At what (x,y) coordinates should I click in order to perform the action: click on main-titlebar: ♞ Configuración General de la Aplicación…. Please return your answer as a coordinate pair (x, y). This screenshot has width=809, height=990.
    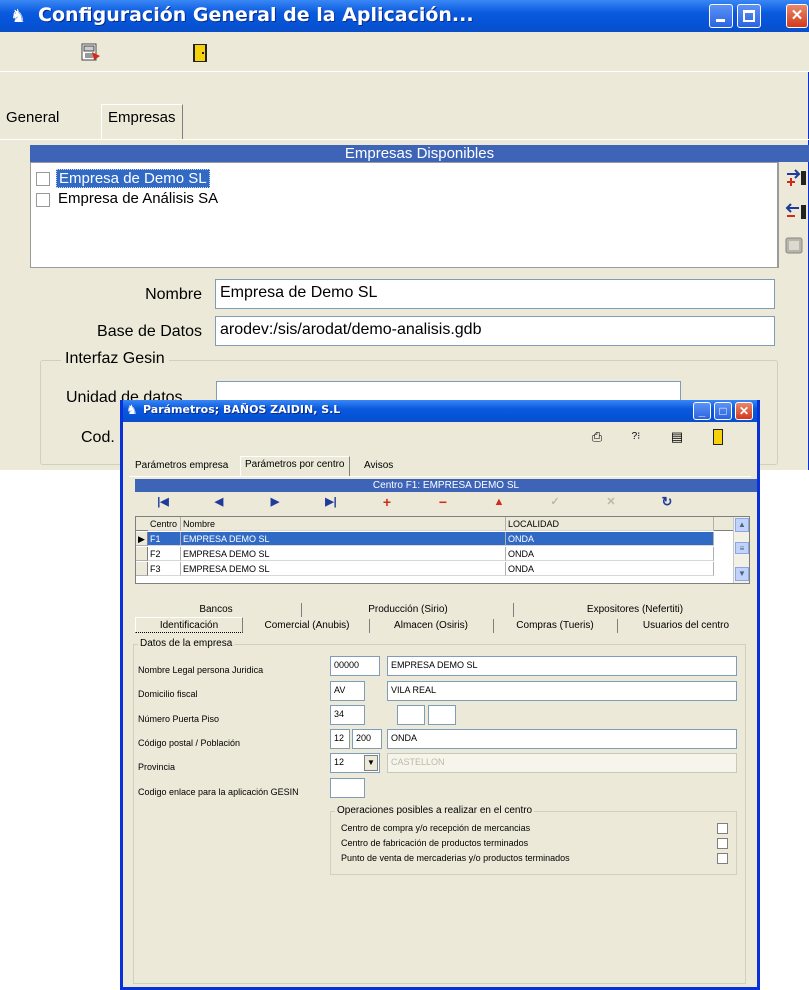
    Looking at the image, I should click on (404, 16).